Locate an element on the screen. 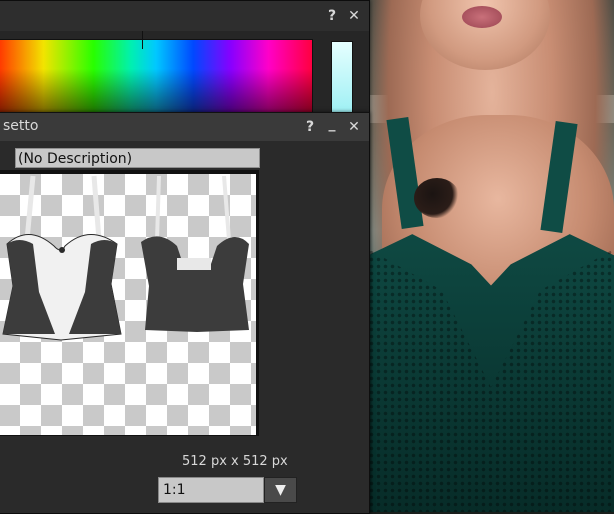 This screenshot has width=614, height=514. aspect-ratio-combo: 1:1 is located at coordinates (211, 490).